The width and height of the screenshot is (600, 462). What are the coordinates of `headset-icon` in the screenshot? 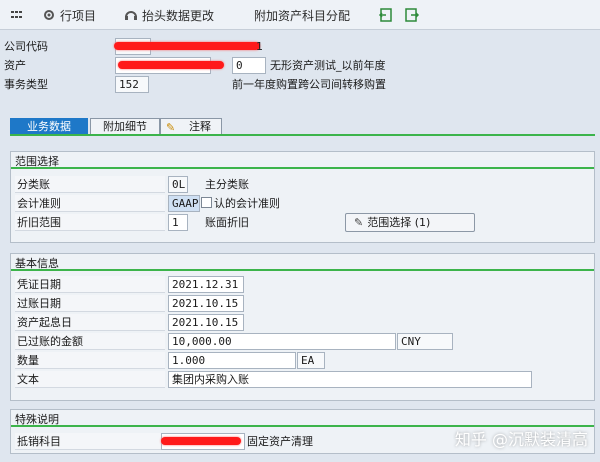 It's located at (131, 15).